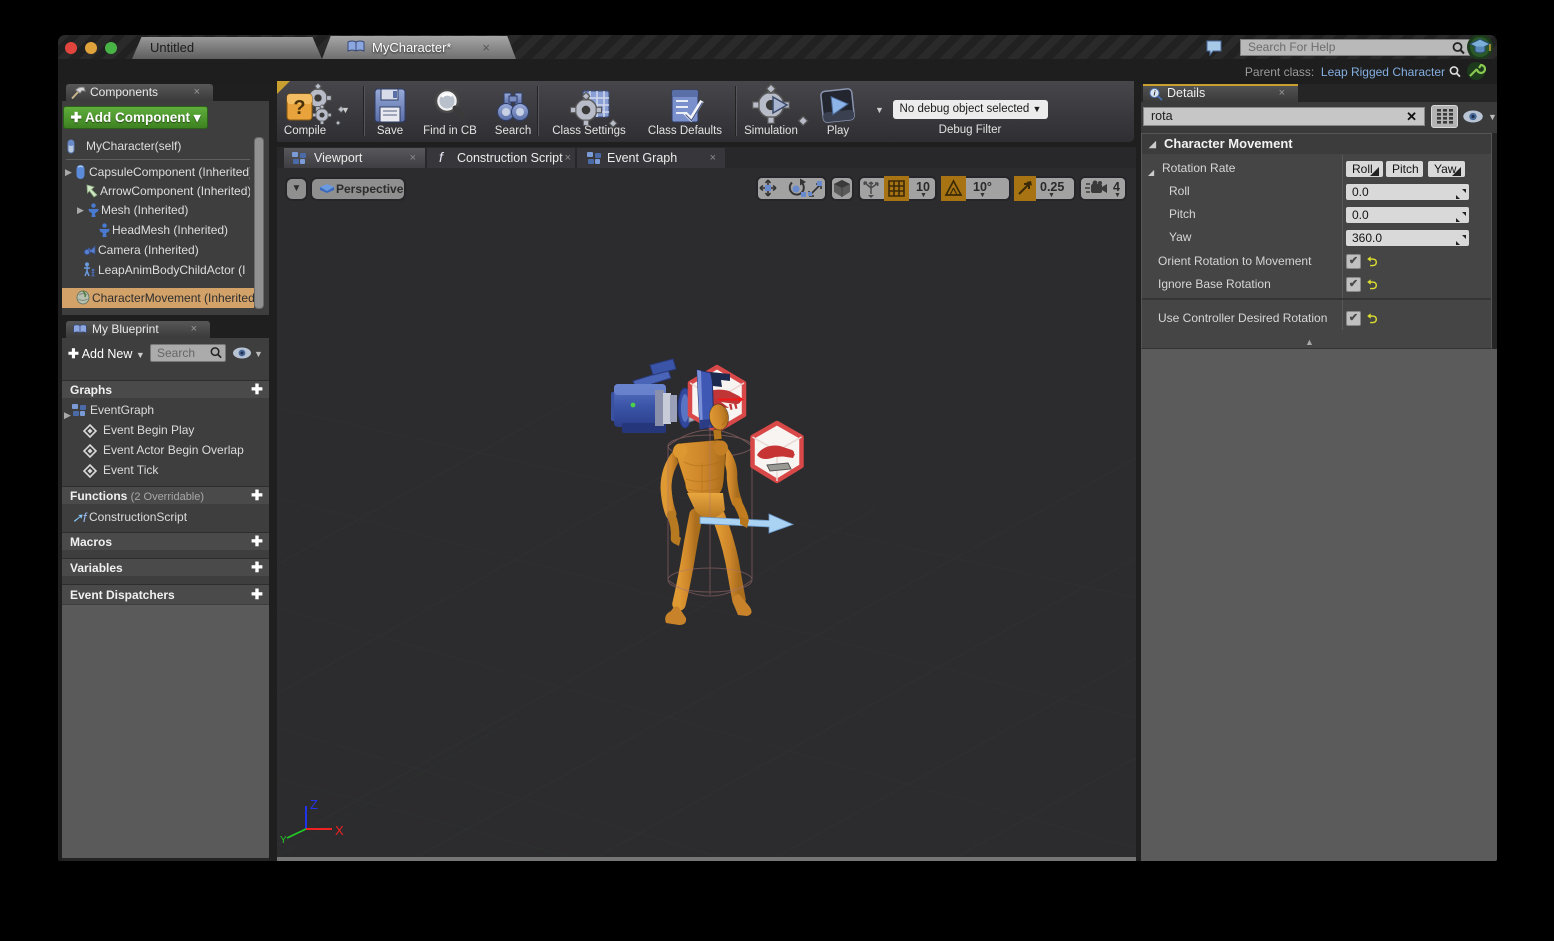  Describe the element at coordinates (314, 804) in the screenshot. I see `svg-text: Z` at that location.